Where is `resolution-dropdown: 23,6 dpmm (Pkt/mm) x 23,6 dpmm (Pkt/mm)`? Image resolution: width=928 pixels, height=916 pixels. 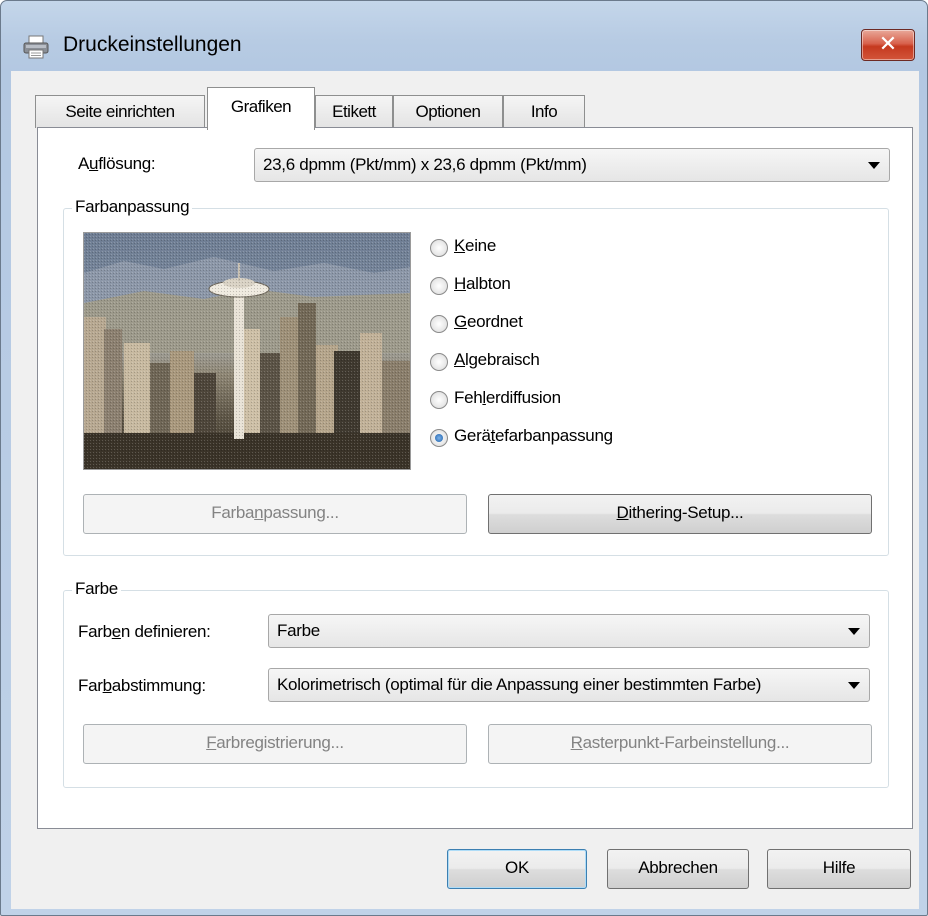 resolution-dropdown: 23,6 dpmm (Pkt/mm) x 23,6 dpmm (Pkt/mm) is located at coordinates (572, 165).